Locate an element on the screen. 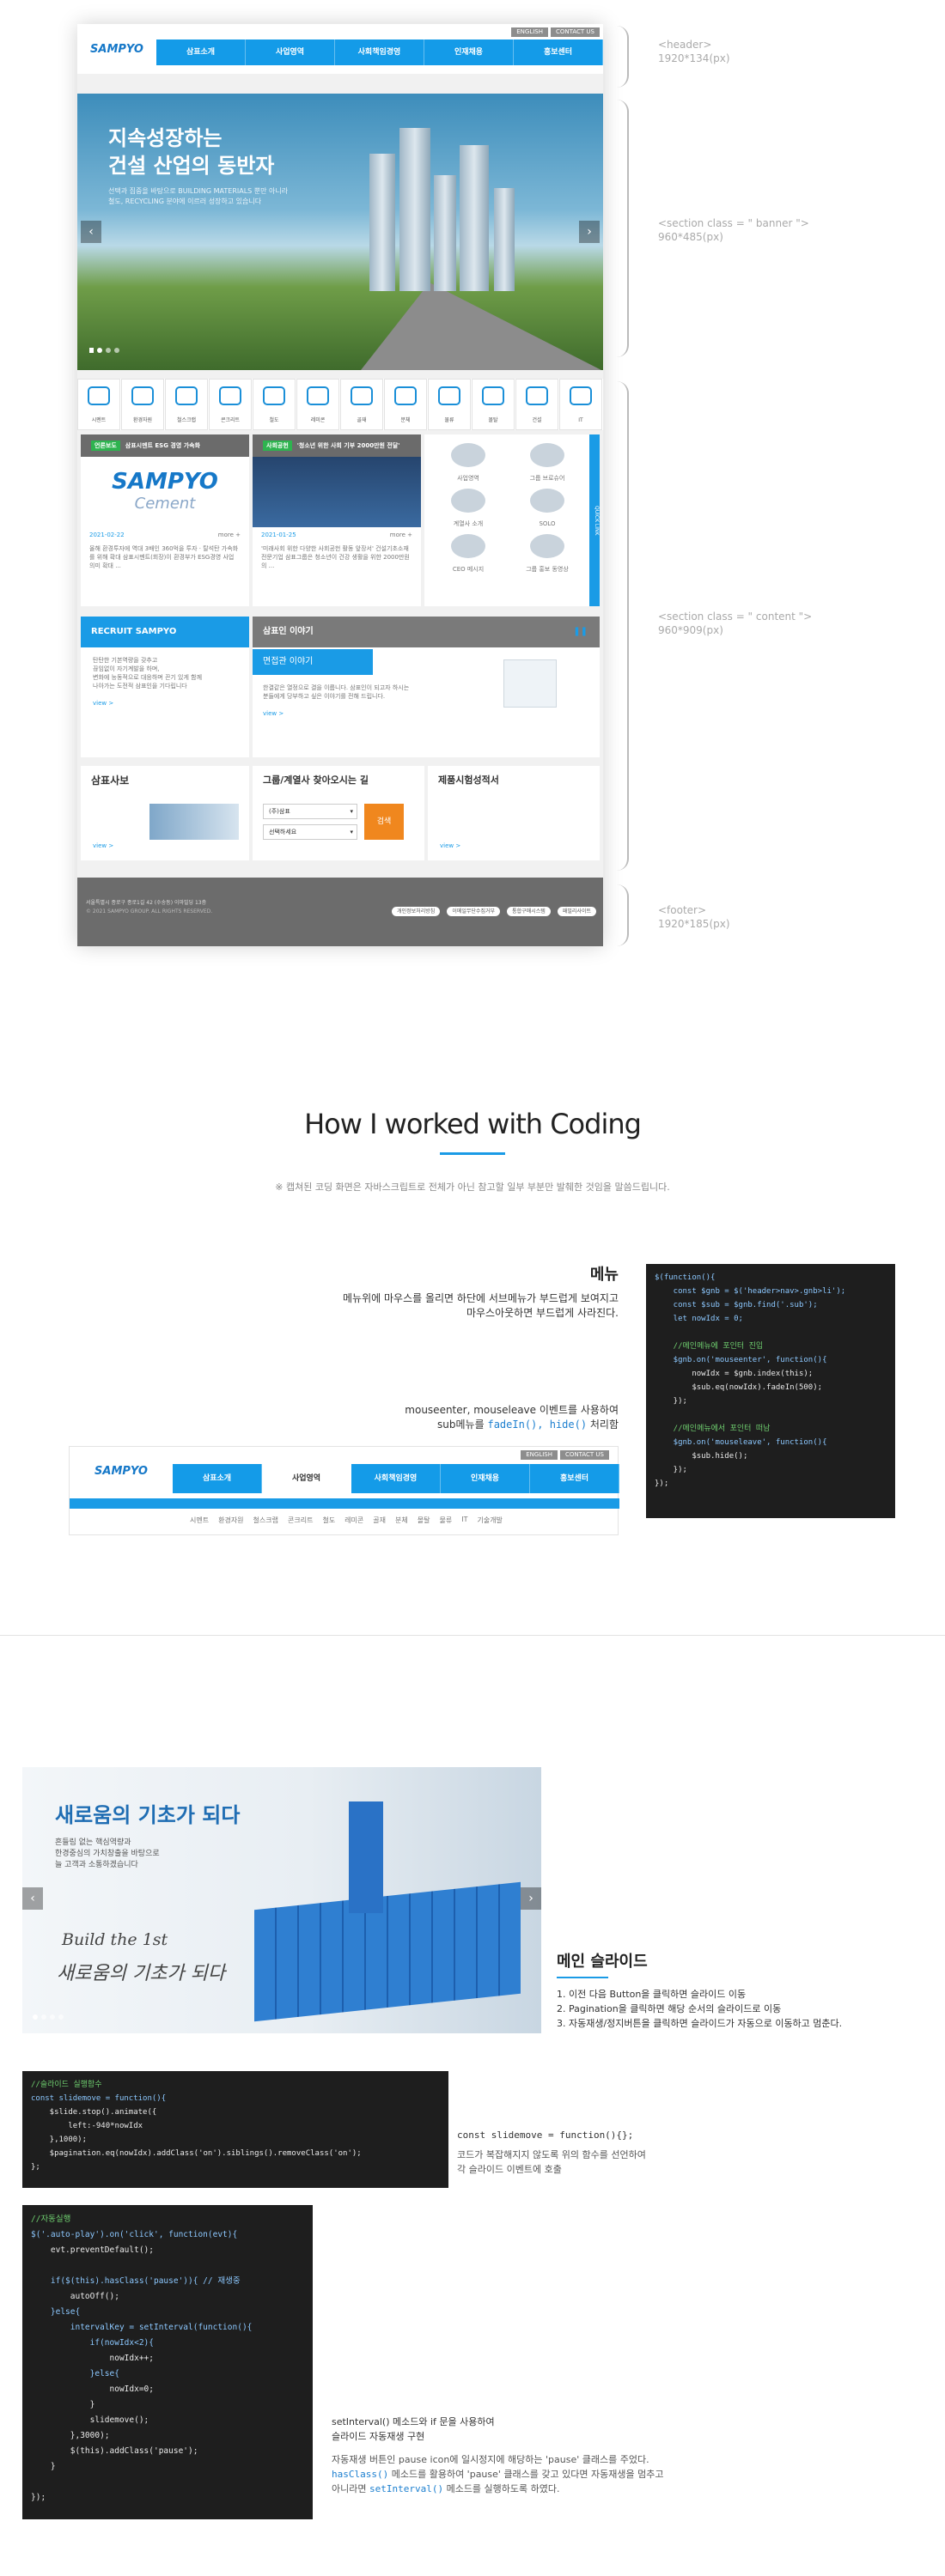 The width and height of the screenshot is (945, 2576). site-logo: SAMPYO is located at coordinates (116, 49).